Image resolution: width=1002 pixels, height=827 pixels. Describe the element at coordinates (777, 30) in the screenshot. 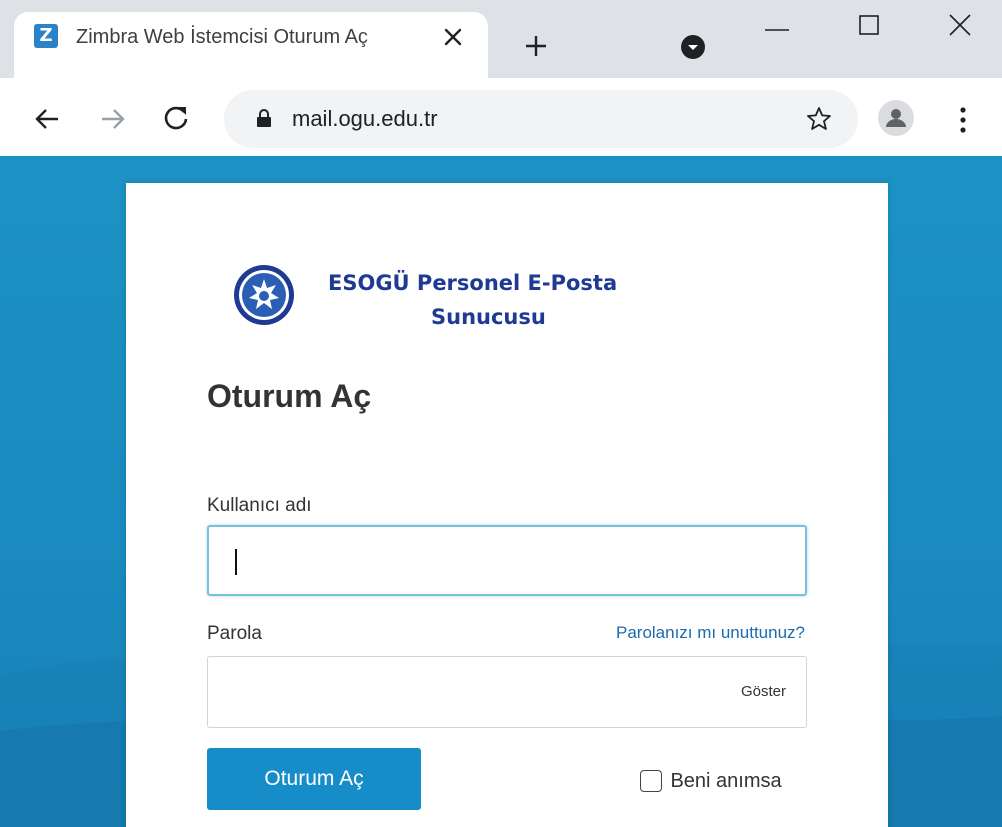

I see `minimize-icon` at that location.